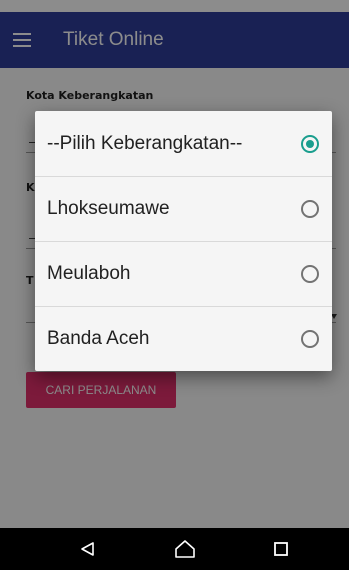 This screenshot has width=349, height=570. Describe the element at coordinates (183, 338) in the screenshot. I see `dialog-option: Banda Aceh` at that location.